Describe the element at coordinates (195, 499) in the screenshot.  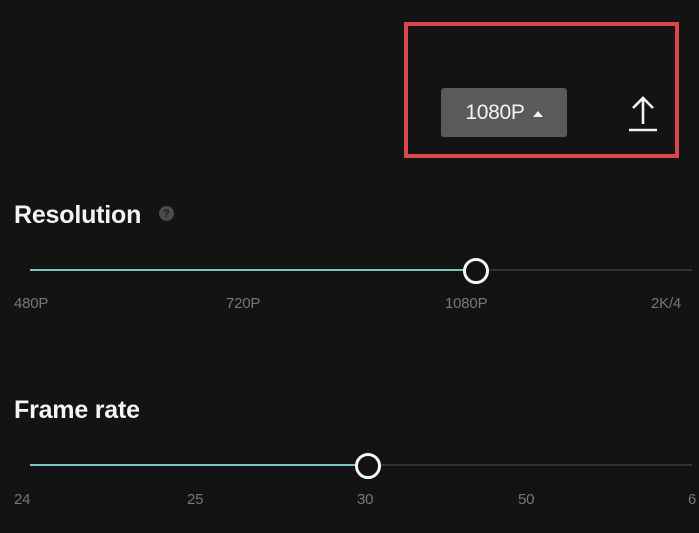
I see `frame-rate-tick-25: 25` at that location.